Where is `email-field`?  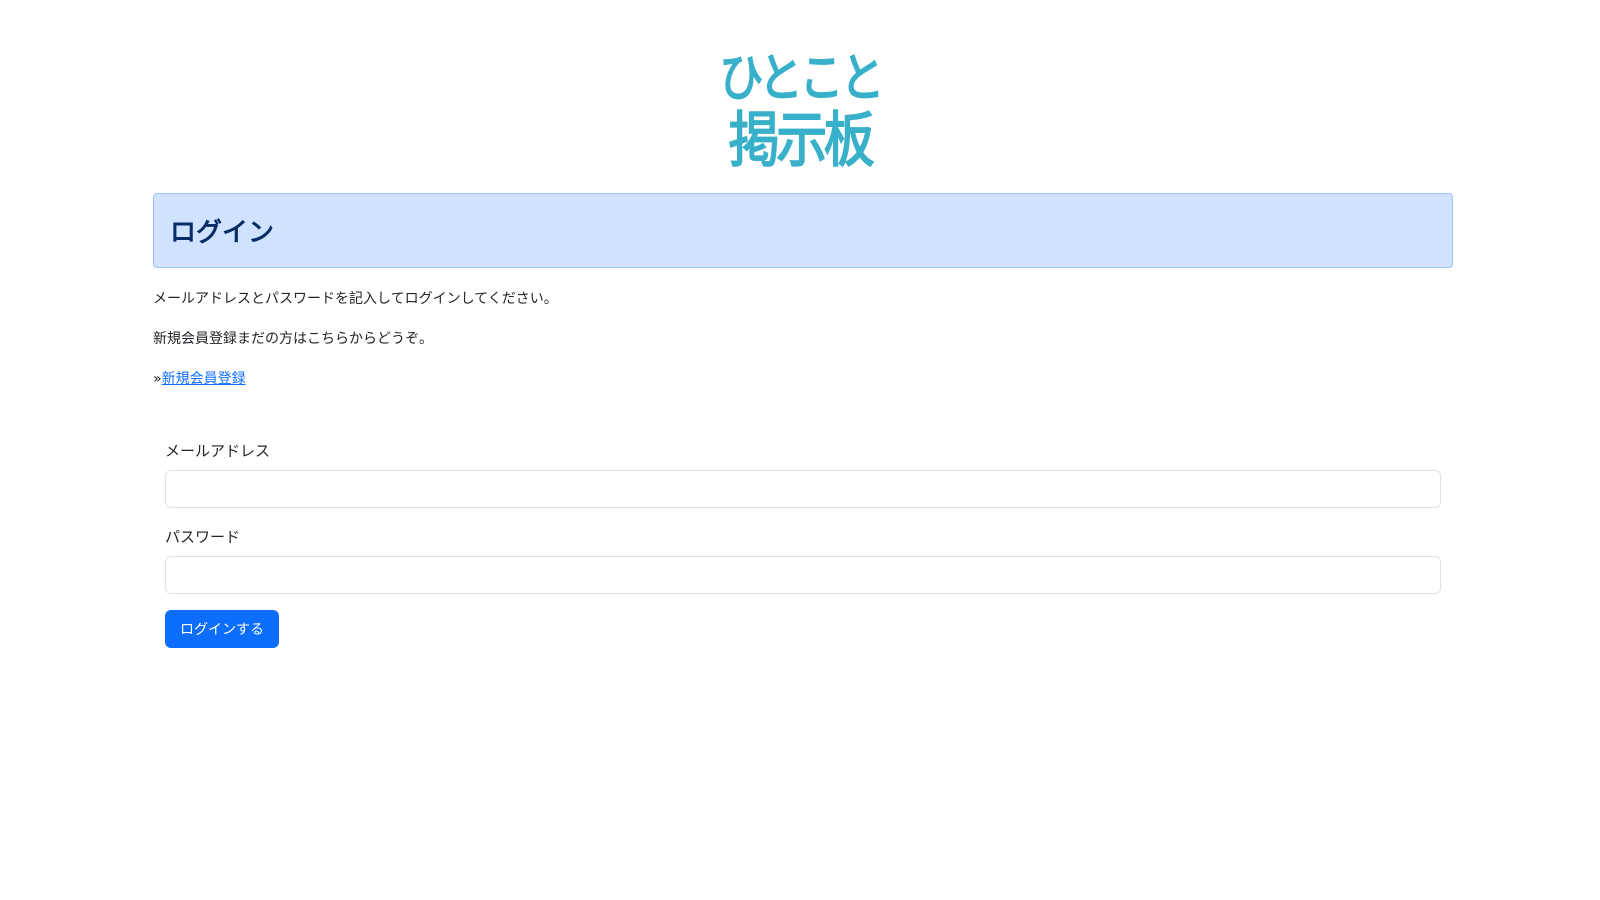 email-field is located at coordinates (803, 489).